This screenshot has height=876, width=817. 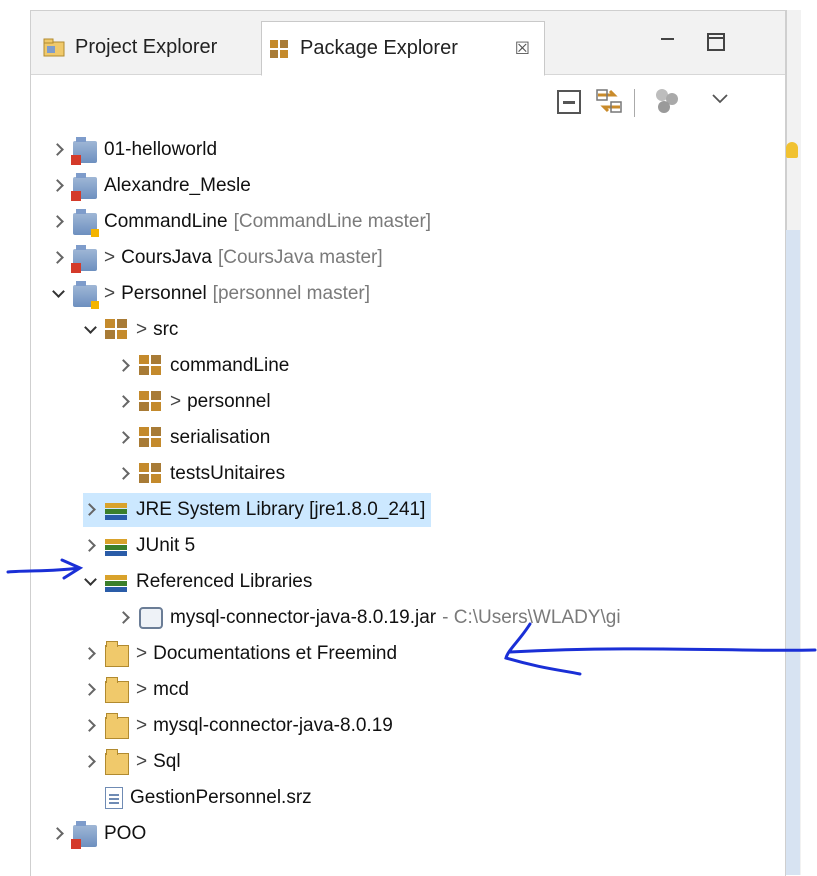 I want to click on jar-icon, so click(x=151, y=618).